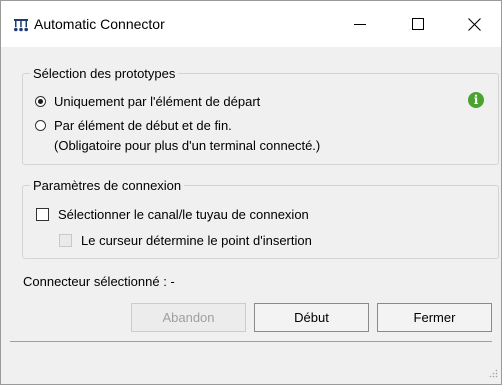 The height and width of the screenshot is (385, 502). I want to click on maximize-icon, so click(418, 24).